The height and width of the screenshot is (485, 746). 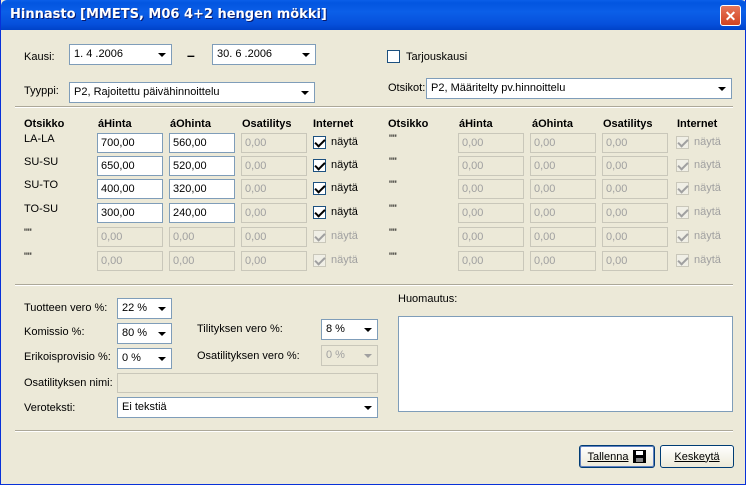 What do you see at coordinates (335, 329) in the screenshot?
I see `tilityksen-vero-value: 8 %` at bounding box center [335, 329].